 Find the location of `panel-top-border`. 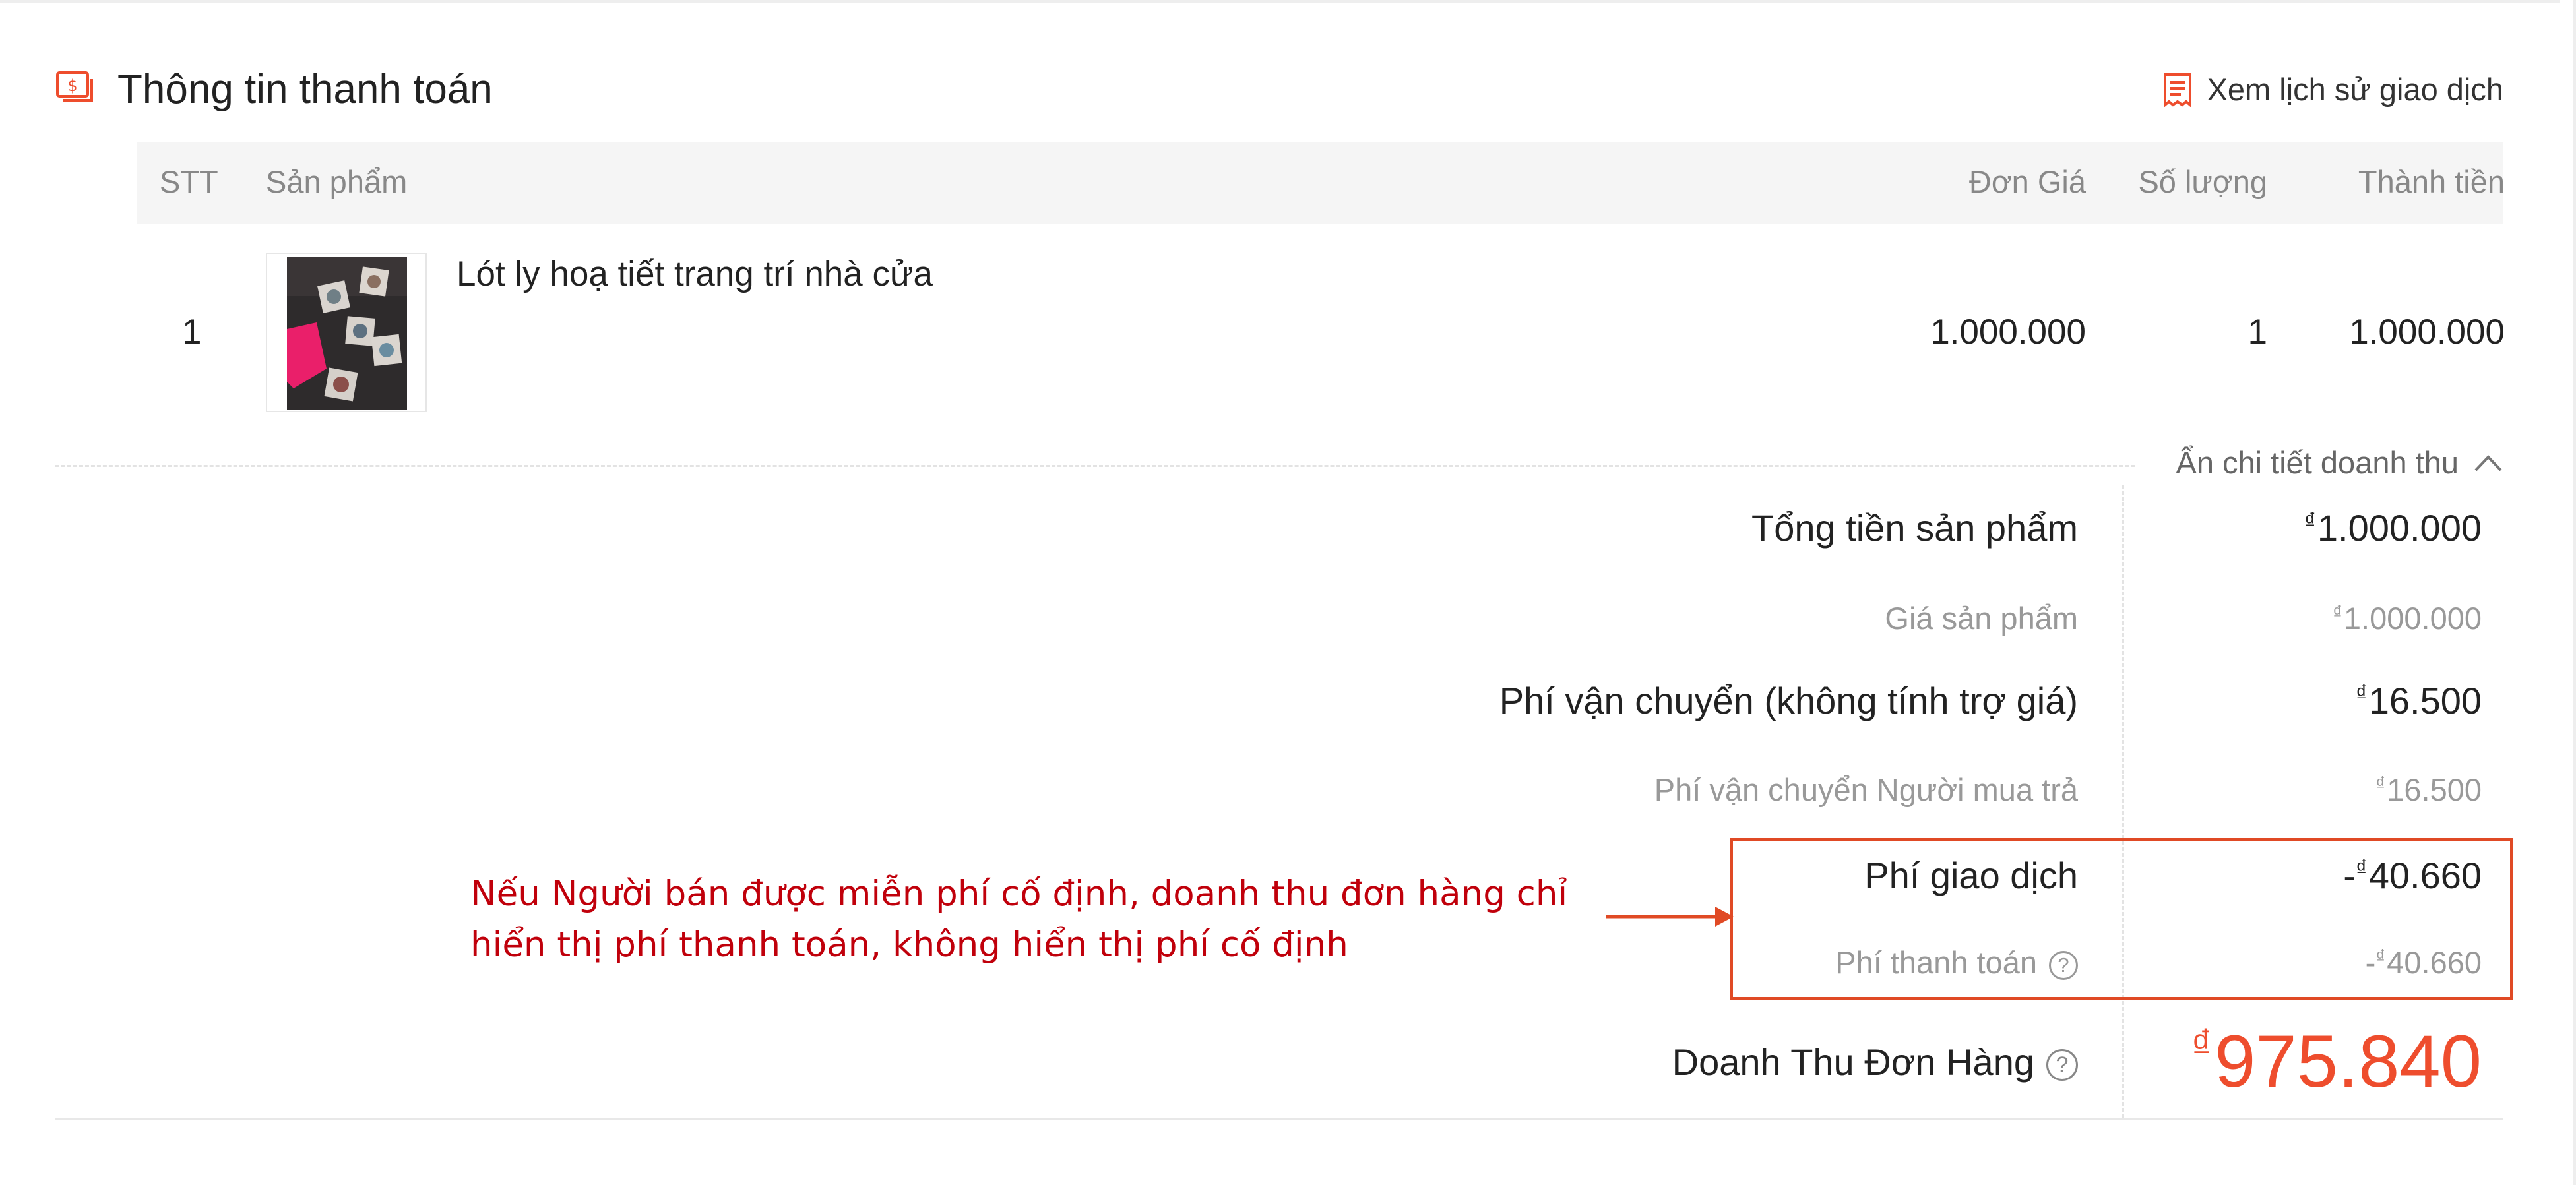

panel-top-border is located at coordinates (1280, 2).